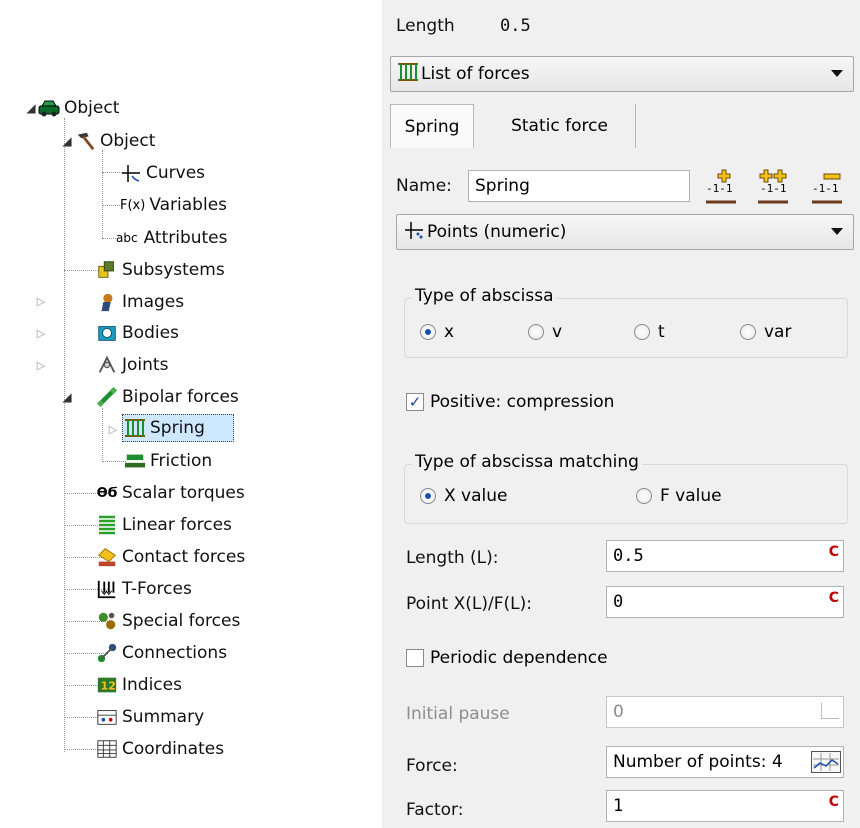 This screenshot has width=860, height=828. What do you see at coordinates (827, 186) in the screenshot?
I see `remove-point-button: -1-1` at bounding box center [827, 186].